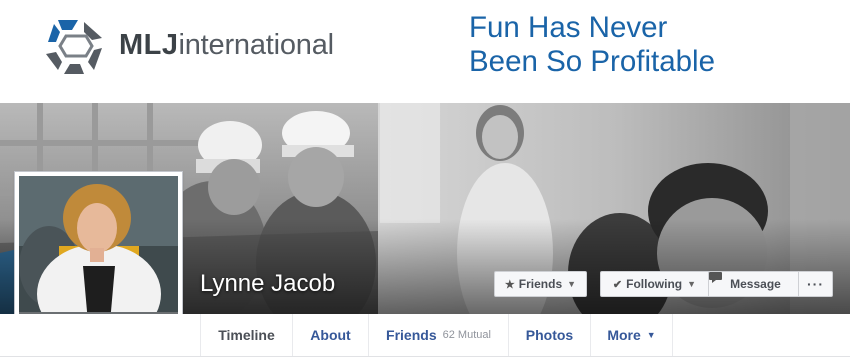 The width and height of the screenshot is (850, 357). Describe the element at coordinates (438, 335) in the screenshot. I see `tab-friends: Friends 62 Mutual` at that location.